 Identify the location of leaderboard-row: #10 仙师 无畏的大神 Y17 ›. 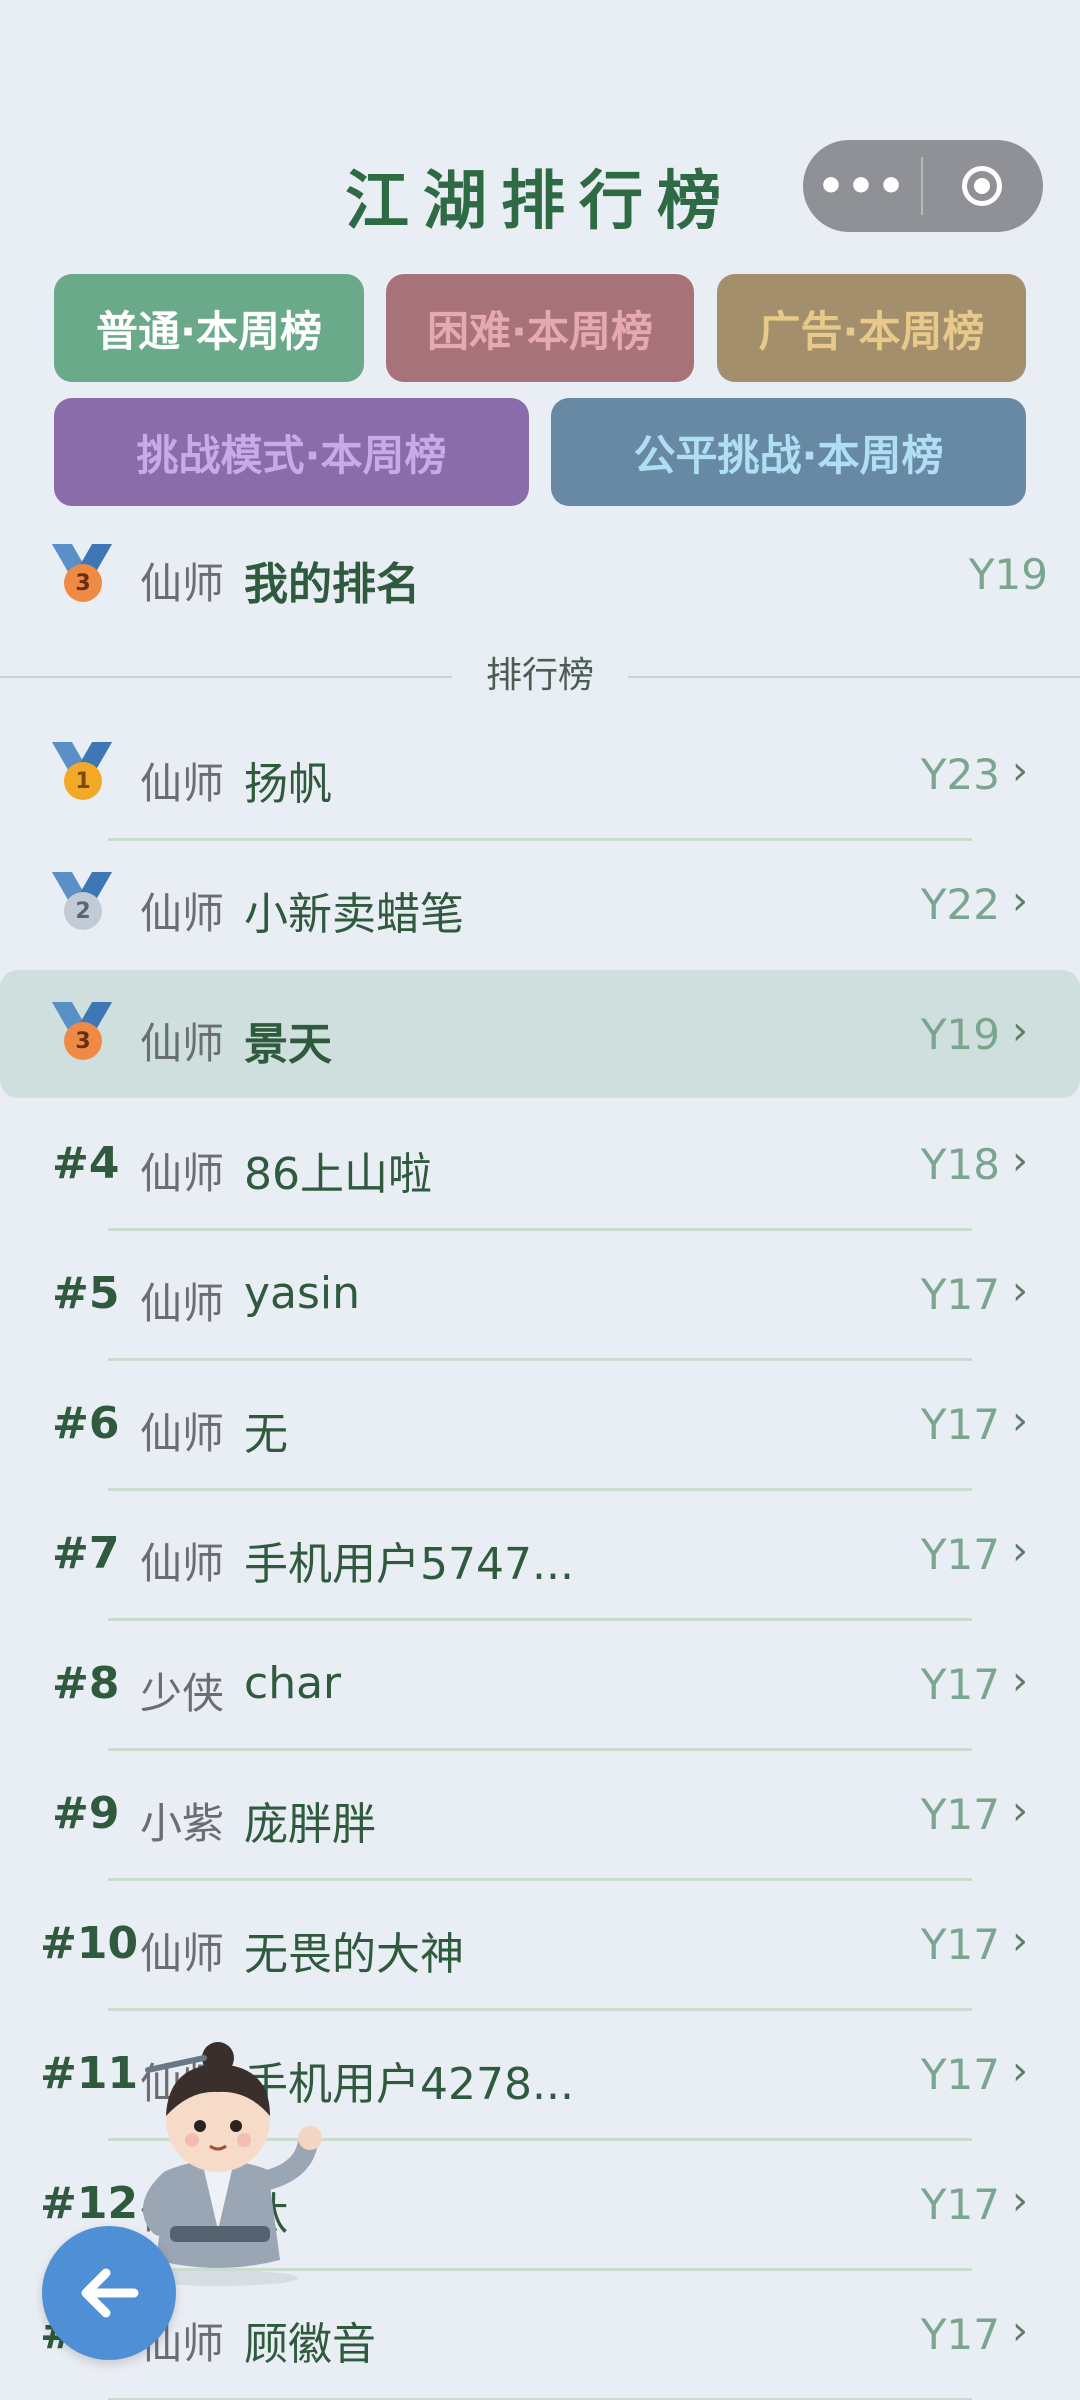
(540, 1944).